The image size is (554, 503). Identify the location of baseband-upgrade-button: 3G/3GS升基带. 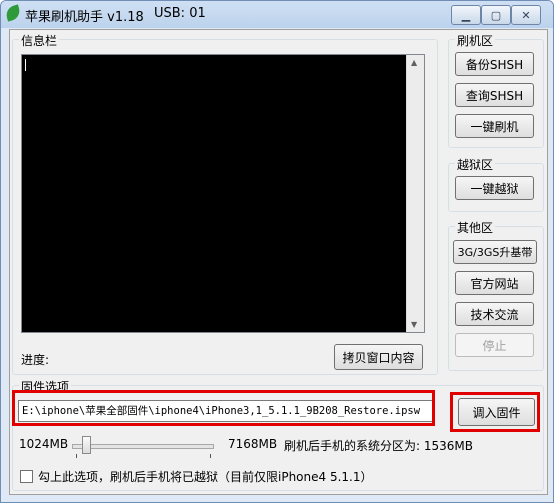
(495, 252).